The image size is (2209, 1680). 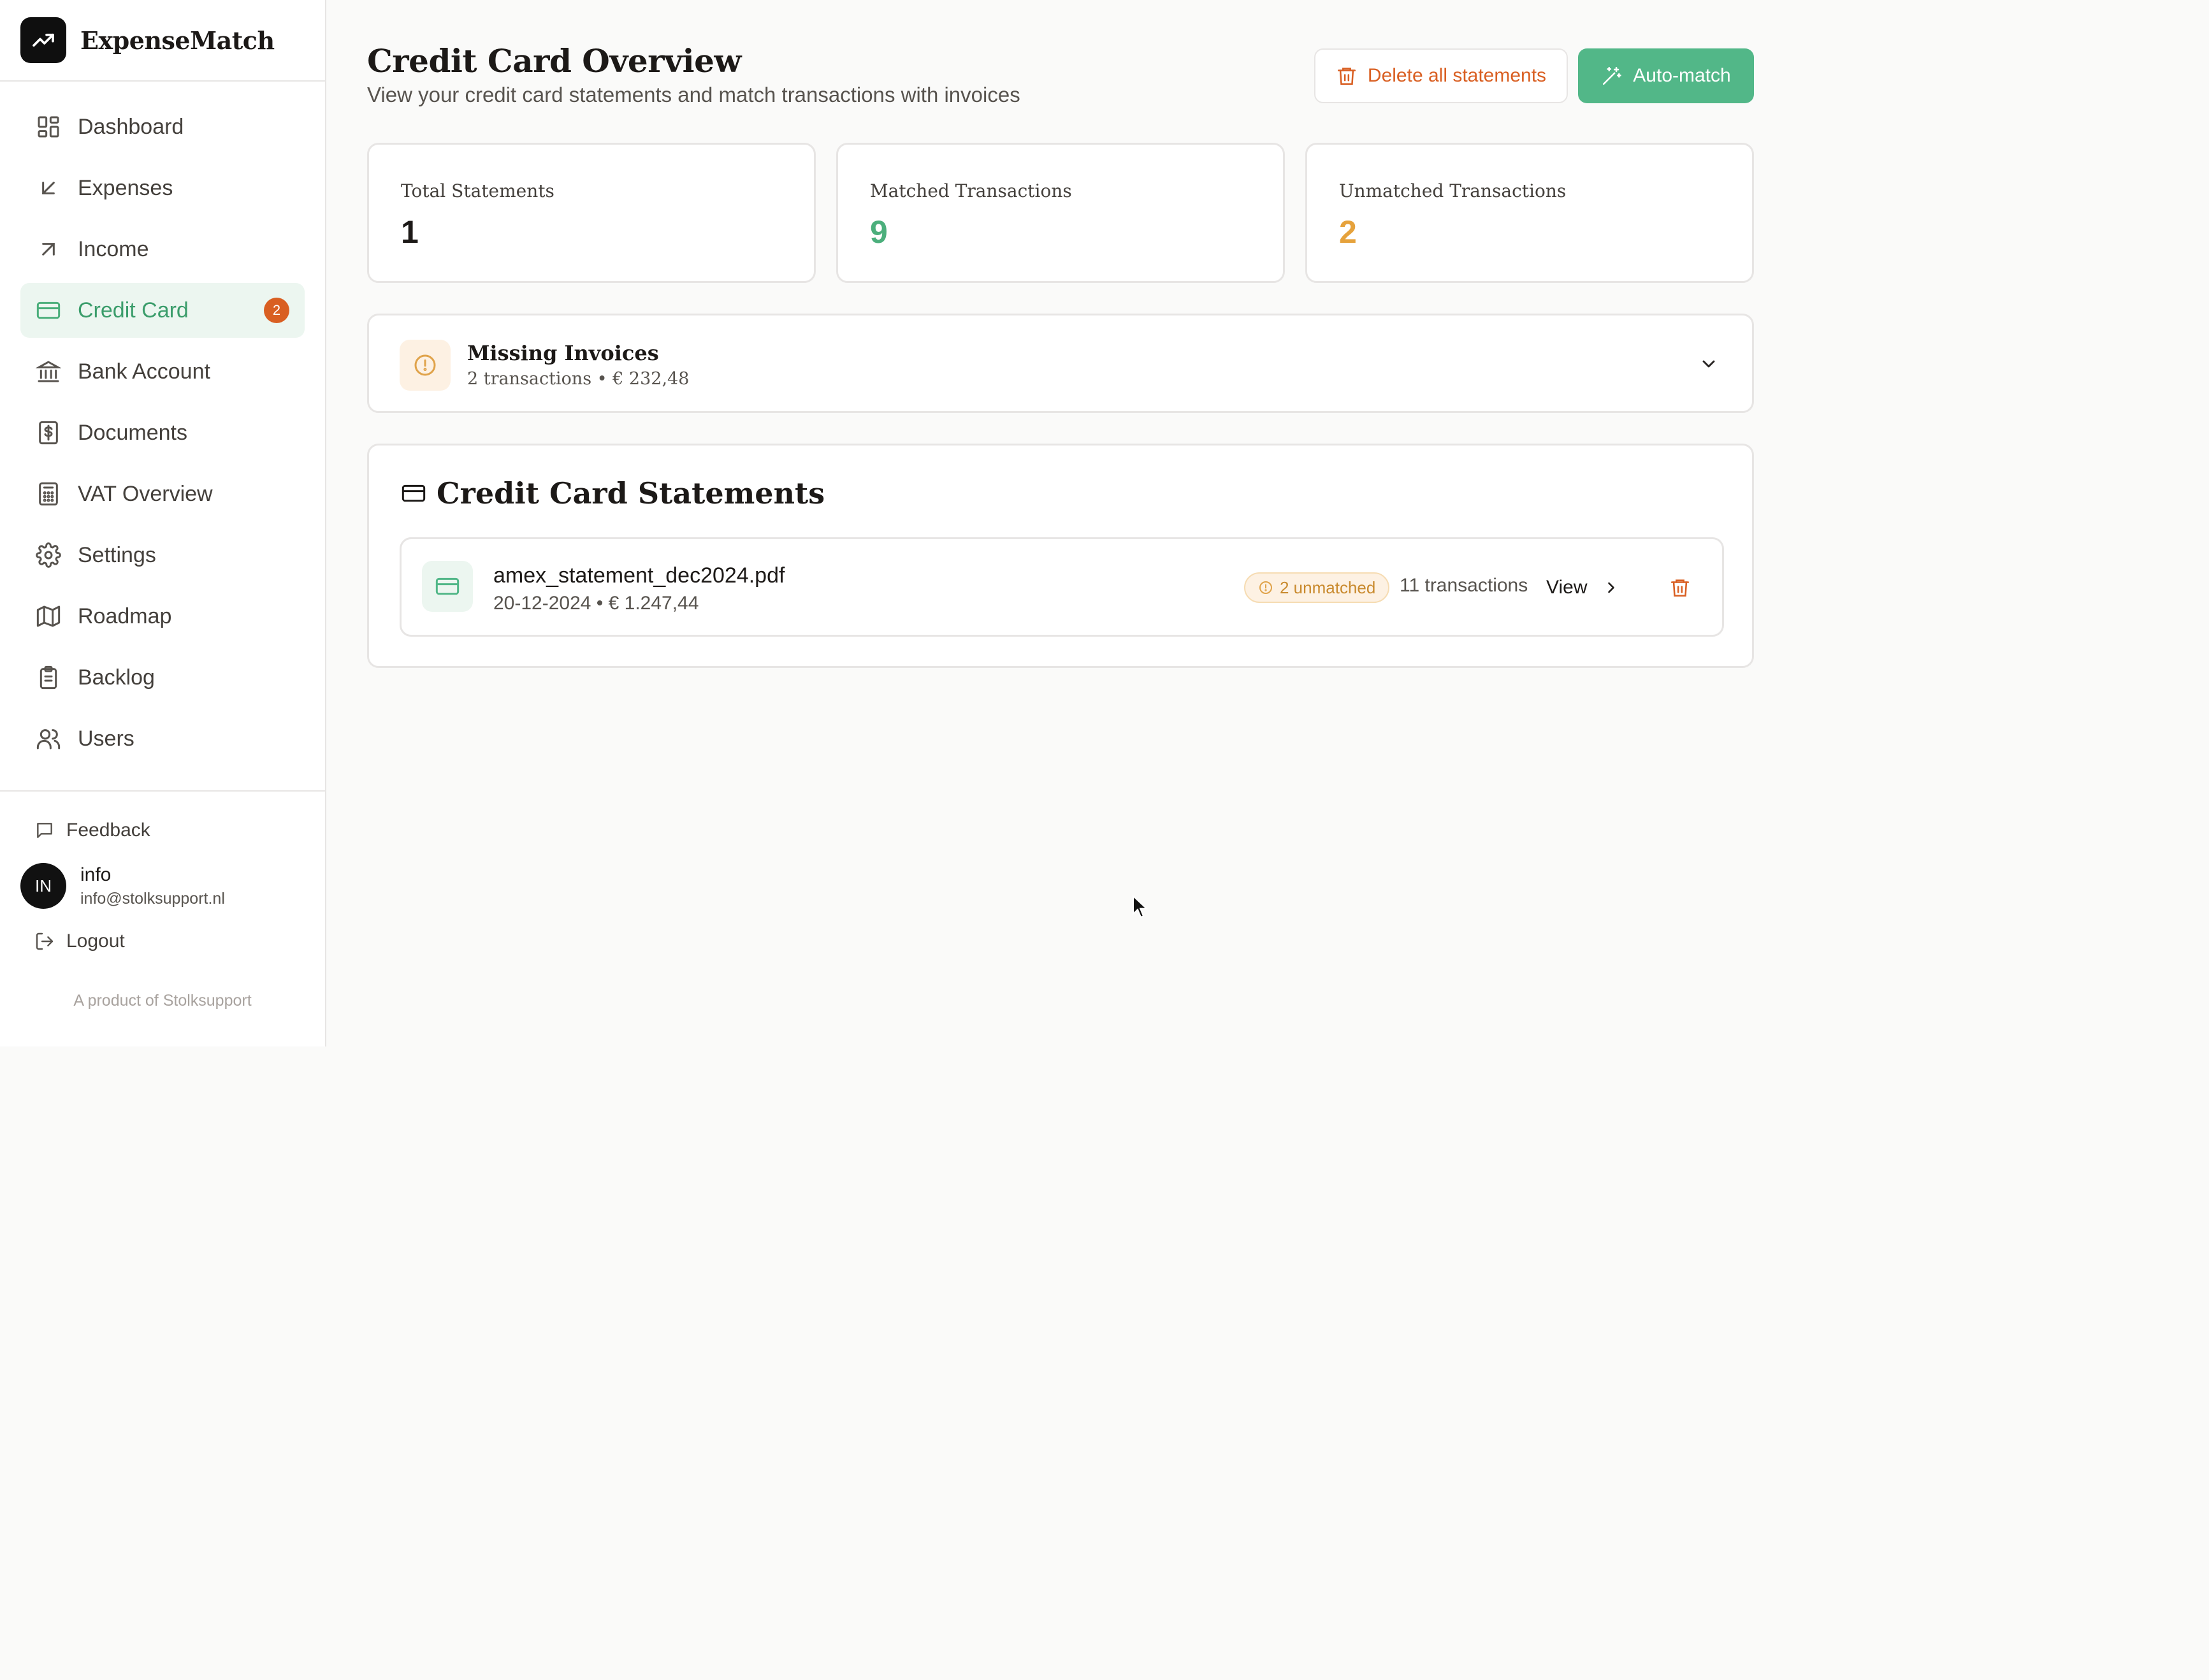 What do you see at coordinates (48, 677) in the screenshot?
I see `clipboard-icon` at bounding box center [48, 677].